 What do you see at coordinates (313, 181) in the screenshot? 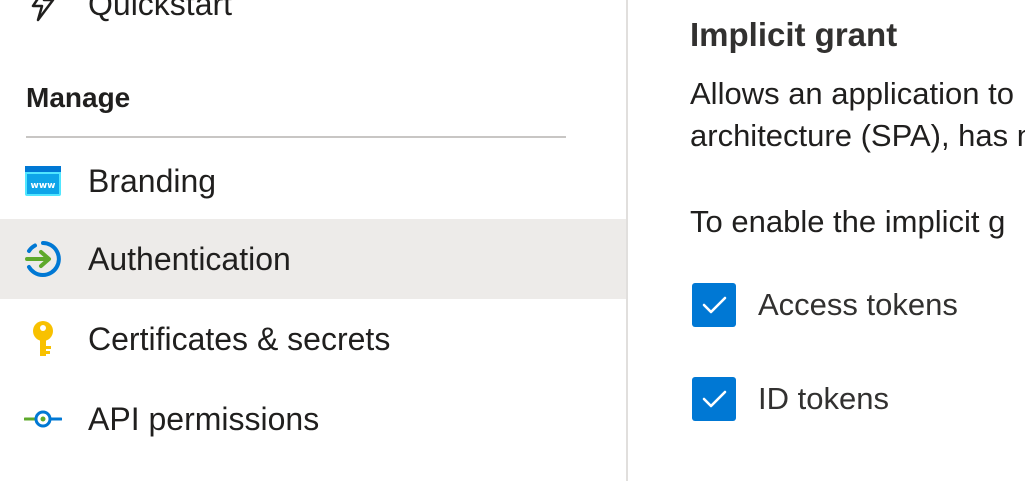
I see `sidebar-item-branding: www Branding` at bounding box center [313, 181].